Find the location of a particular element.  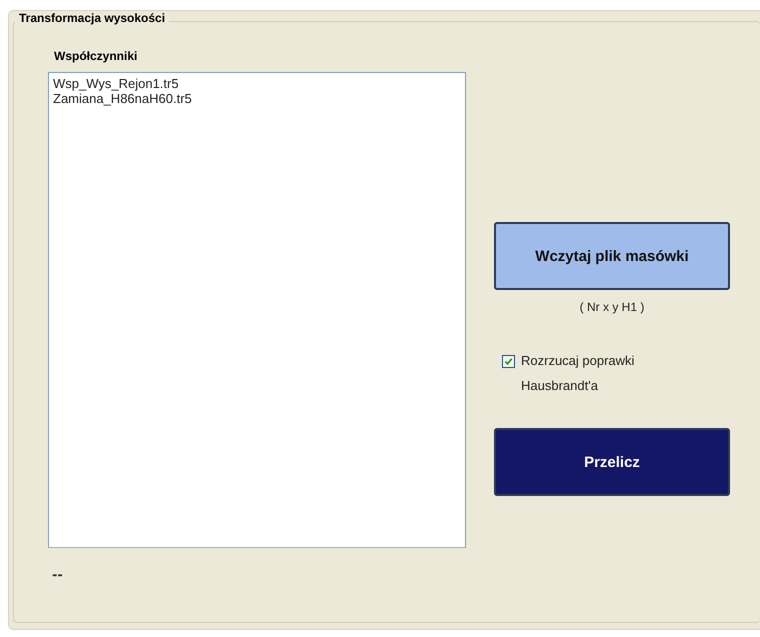

compute-button: Przelicz is located at coordinates (612, 462).